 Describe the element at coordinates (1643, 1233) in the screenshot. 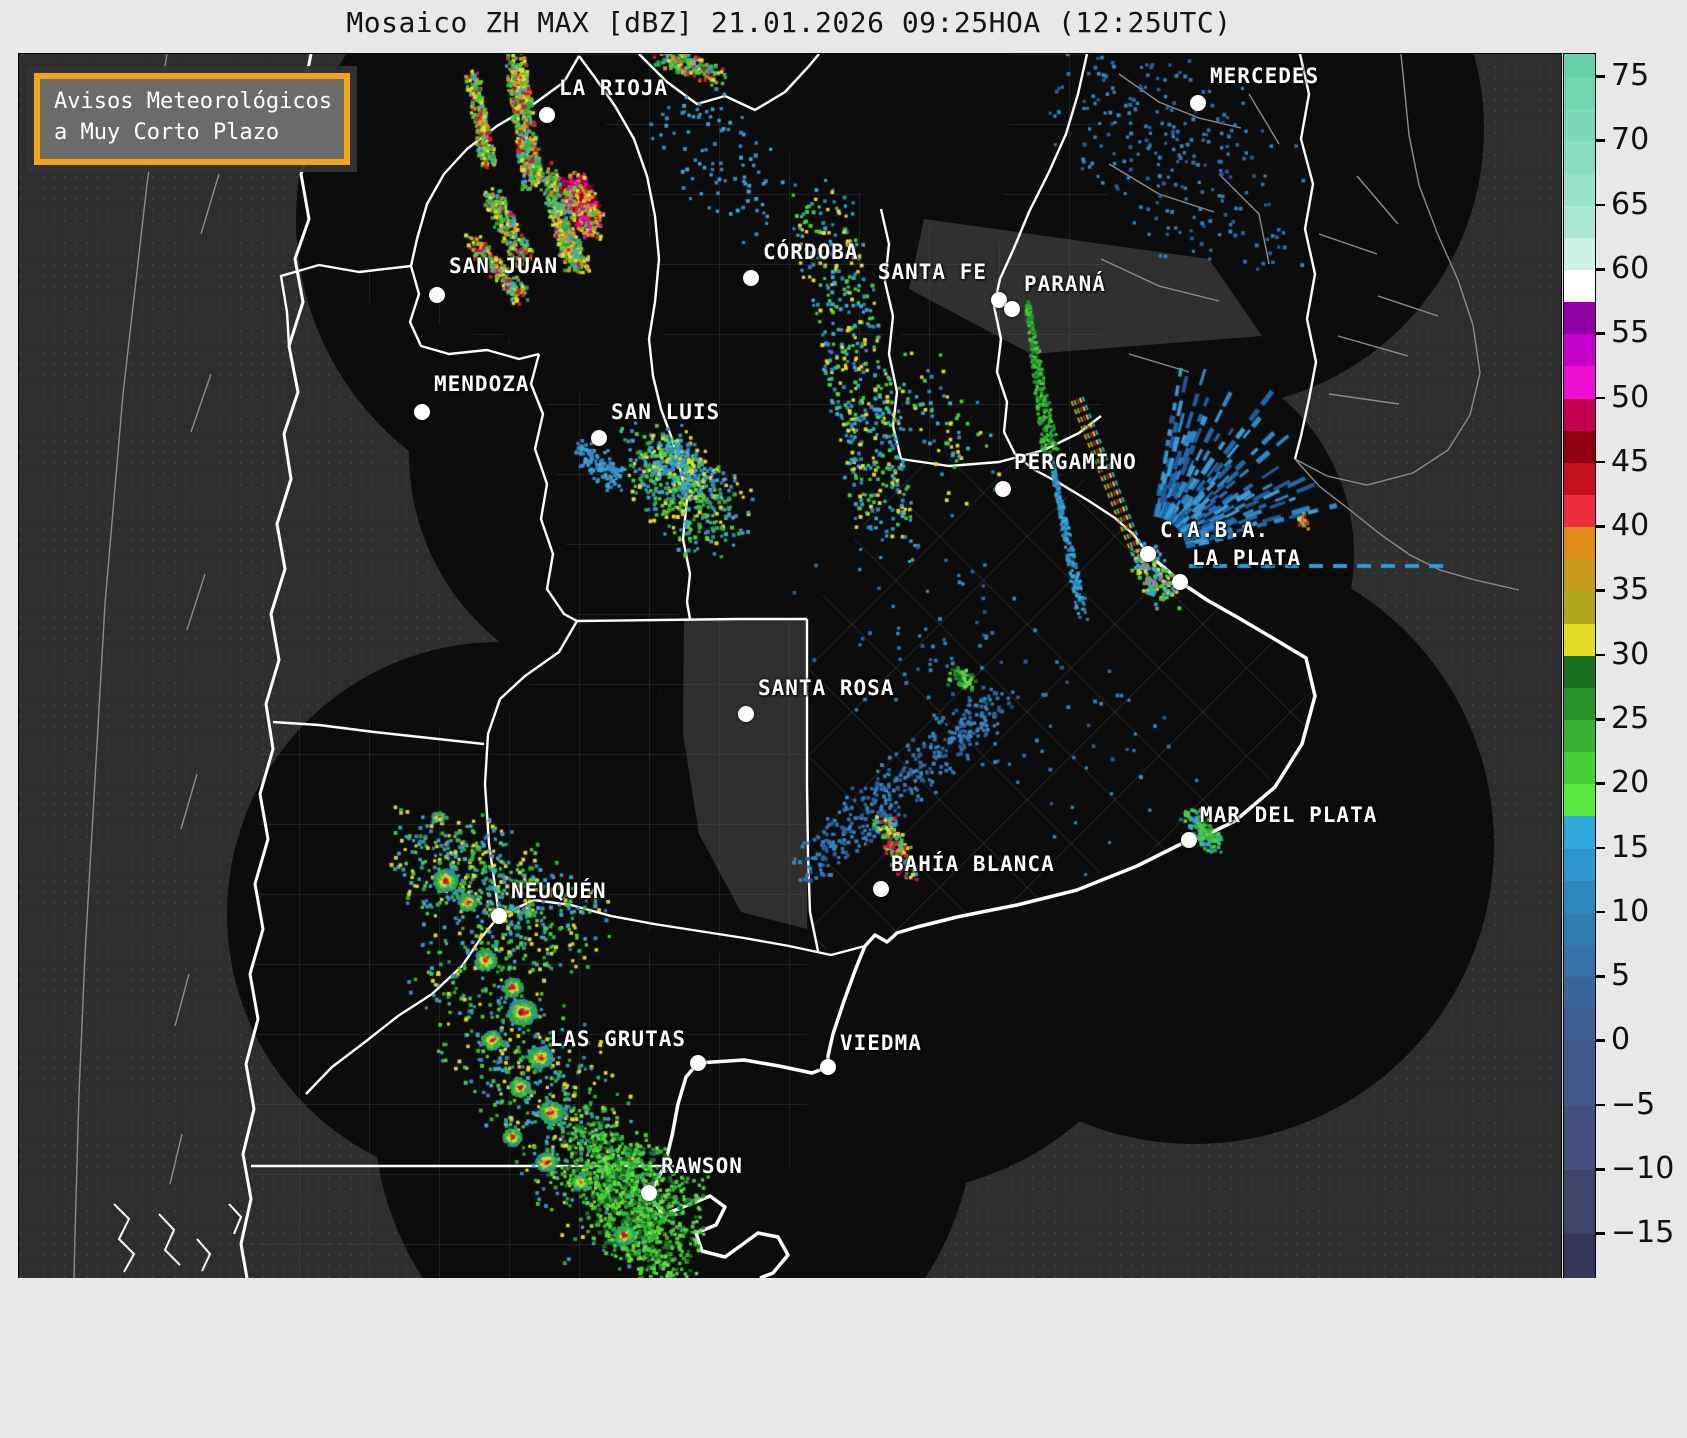

I see `colorbar-tick-label: −15` at that location.